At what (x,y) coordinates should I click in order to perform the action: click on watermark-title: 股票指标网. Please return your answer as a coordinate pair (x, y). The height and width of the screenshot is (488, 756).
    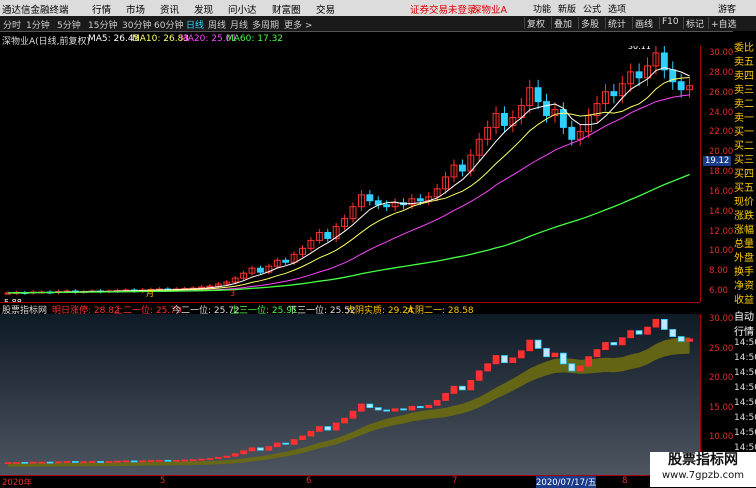
    Looking at the image, I should click on (703, 460).